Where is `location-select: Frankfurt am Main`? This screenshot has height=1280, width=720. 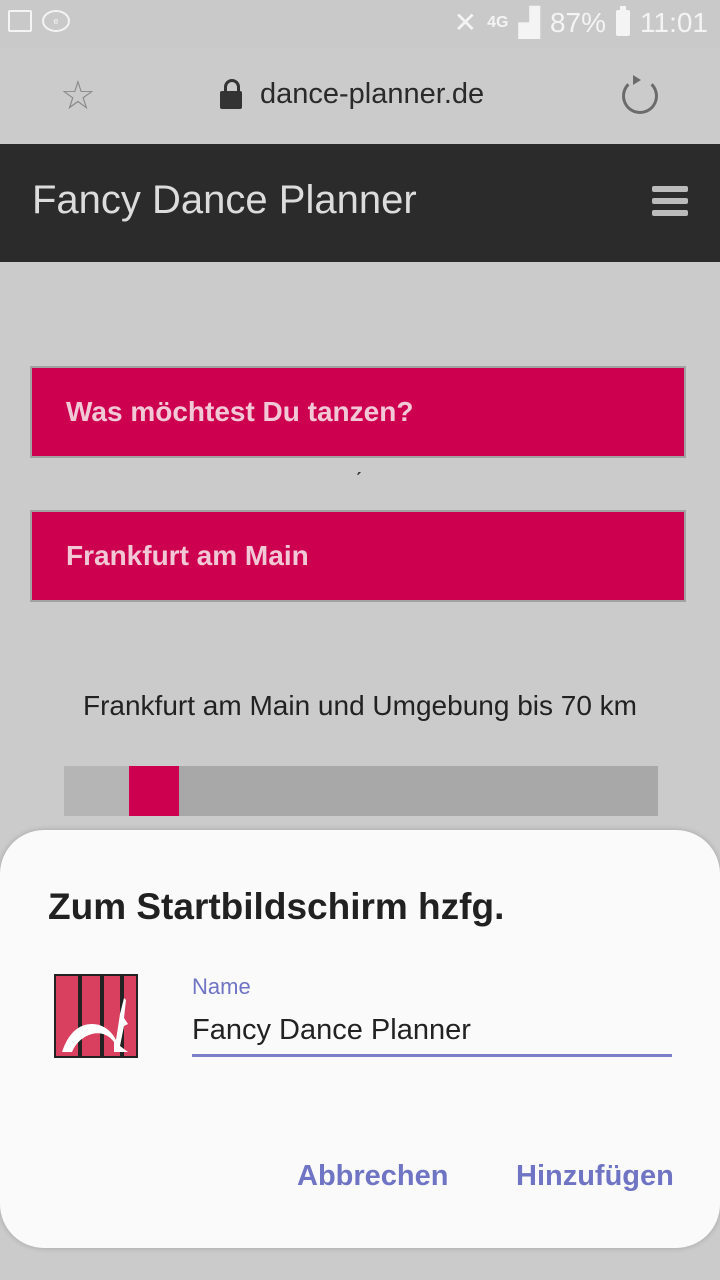 location-select: Frankfurt am Main is located at coordinates (358, 556).